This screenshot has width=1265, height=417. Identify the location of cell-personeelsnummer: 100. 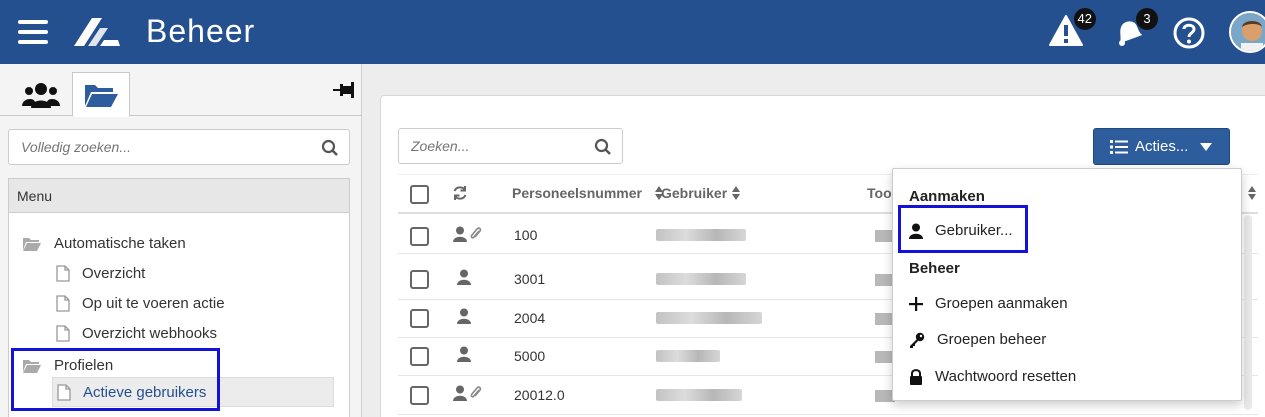
(526, 235).